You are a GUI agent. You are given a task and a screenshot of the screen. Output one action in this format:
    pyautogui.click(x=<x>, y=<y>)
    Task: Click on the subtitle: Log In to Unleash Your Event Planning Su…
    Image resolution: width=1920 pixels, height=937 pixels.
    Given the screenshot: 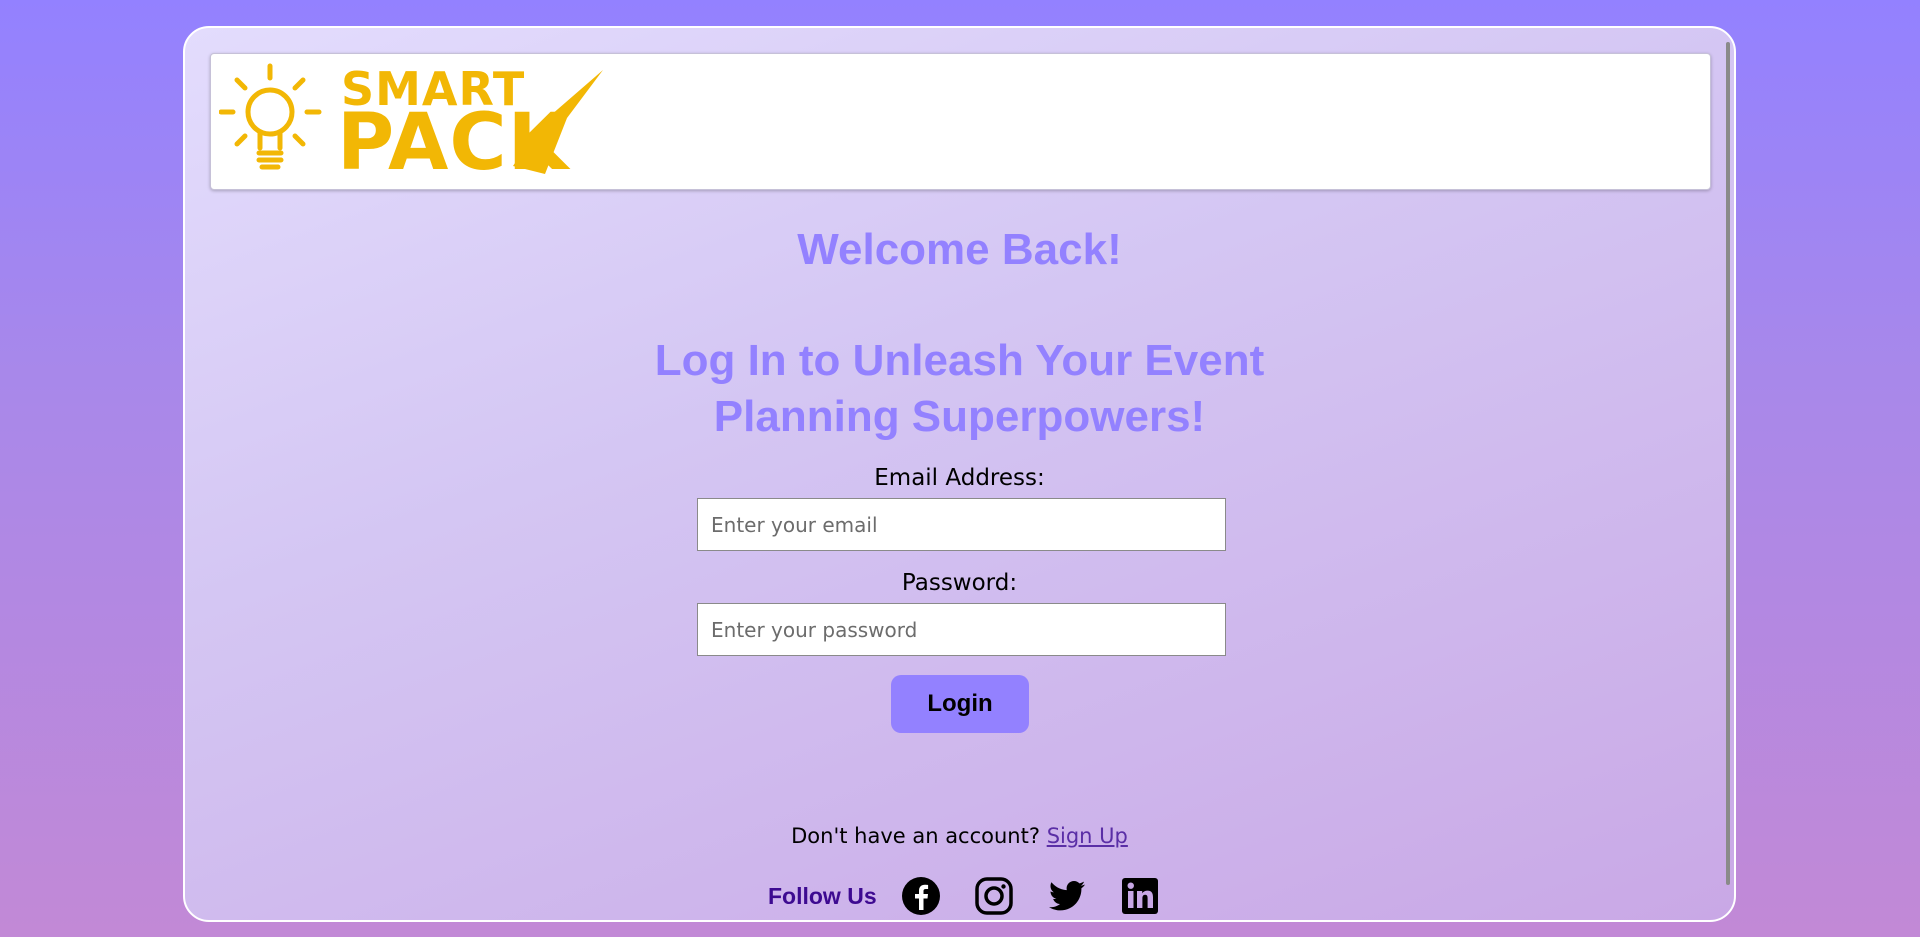 What is the action you would take?
    pyautogui.click(x=959, y=389)
    